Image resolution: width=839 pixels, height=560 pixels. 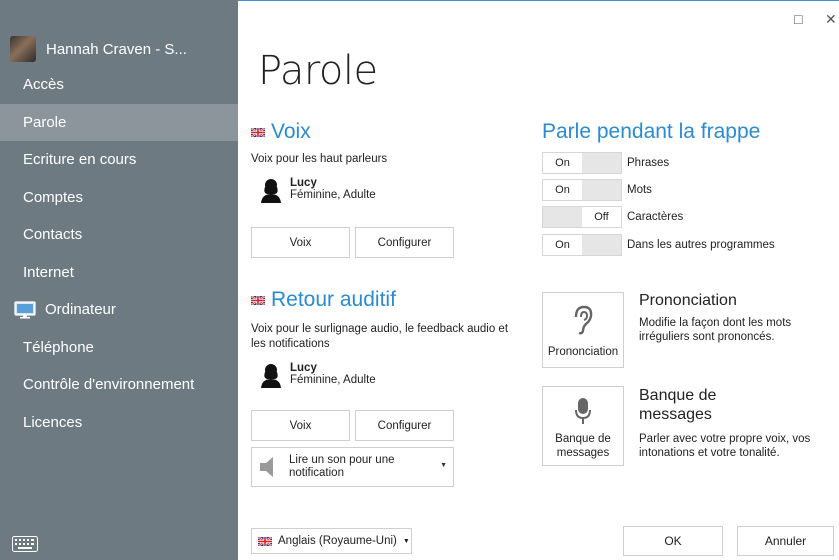 I want to click on sidebar-item-label: Contrôle d'environnement, so click(x=109, y=384).